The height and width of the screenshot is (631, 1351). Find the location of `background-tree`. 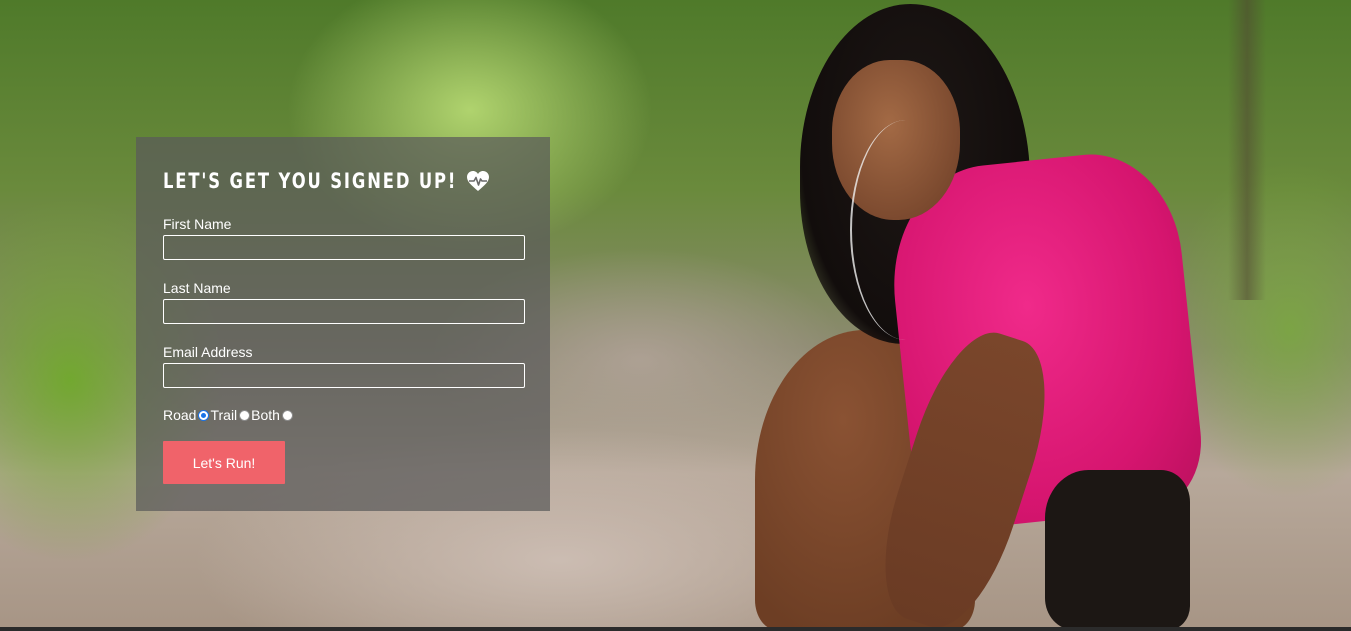

background-tree is located at coordinates (1247, 150).